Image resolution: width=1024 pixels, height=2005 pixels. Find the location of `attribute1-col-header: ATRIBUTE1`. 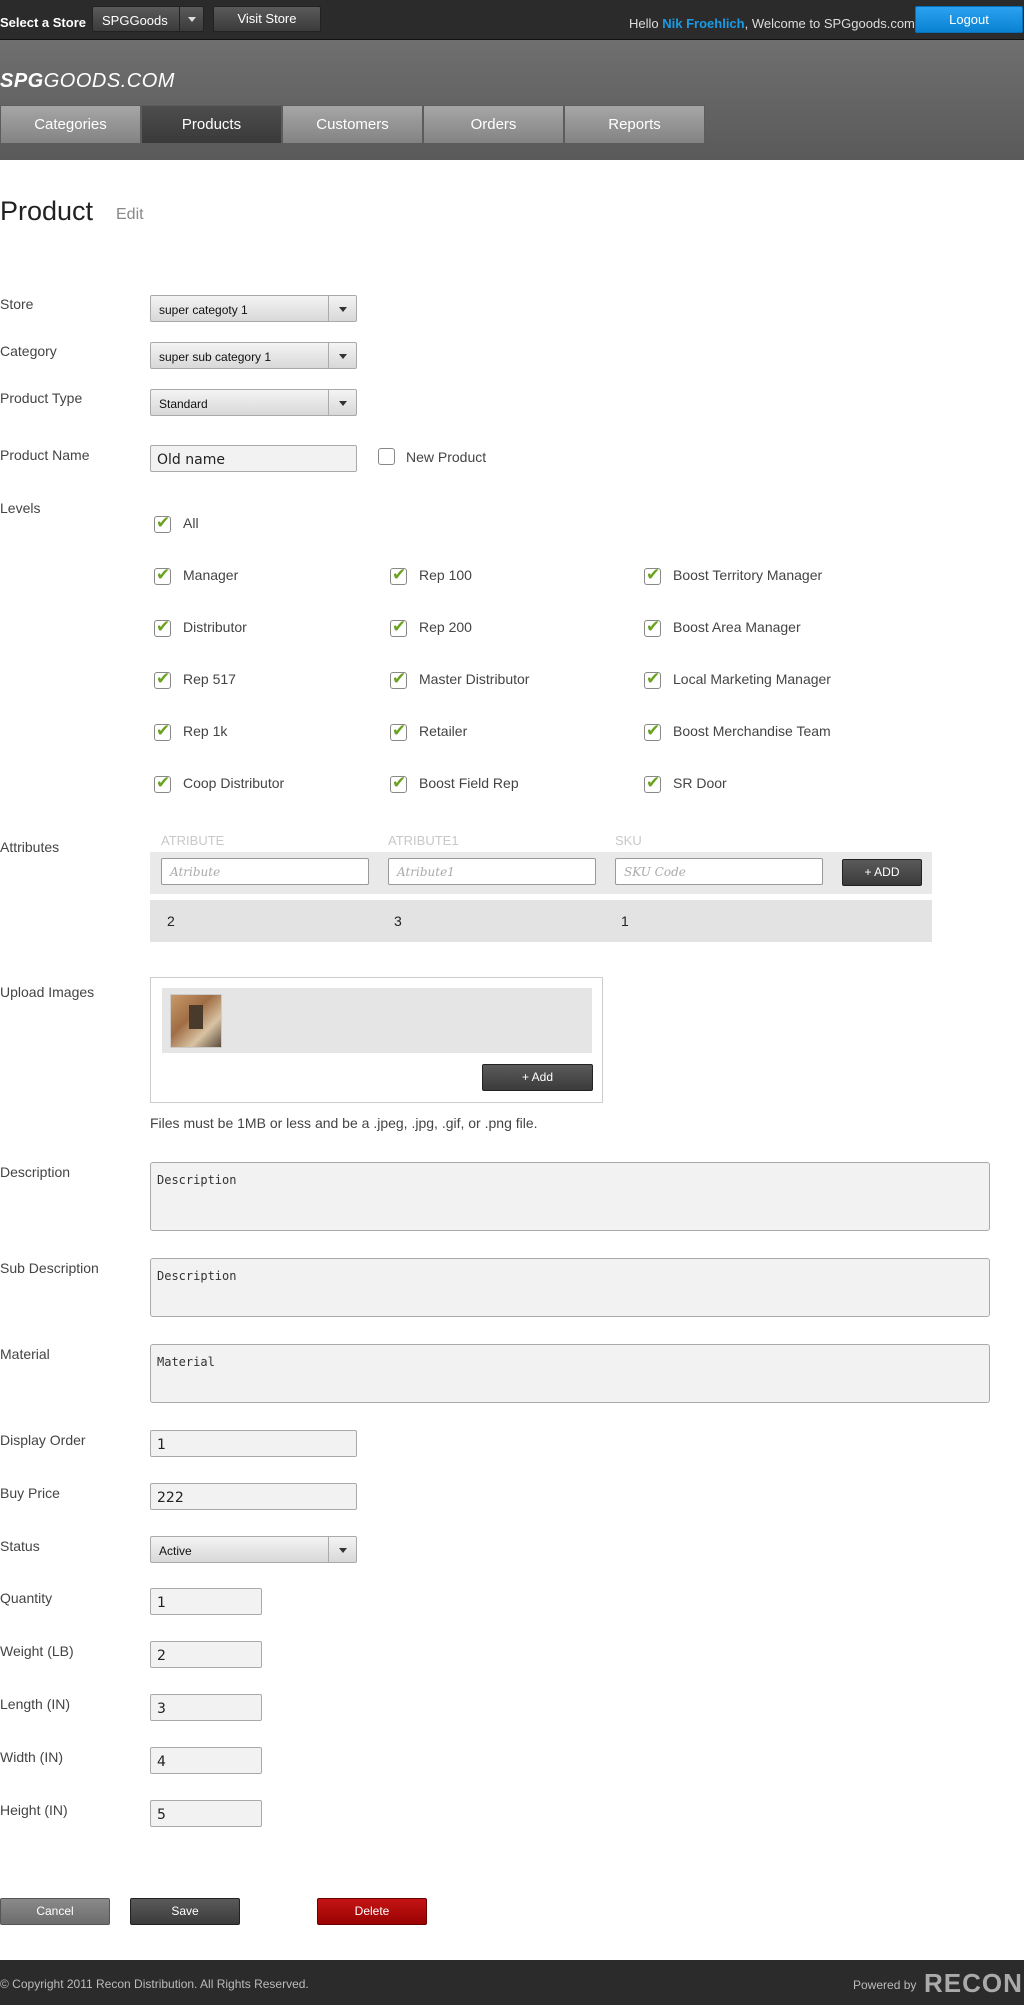

attribute1-col-header: ATRIBUTE1 is located at coordinates (423, 840).